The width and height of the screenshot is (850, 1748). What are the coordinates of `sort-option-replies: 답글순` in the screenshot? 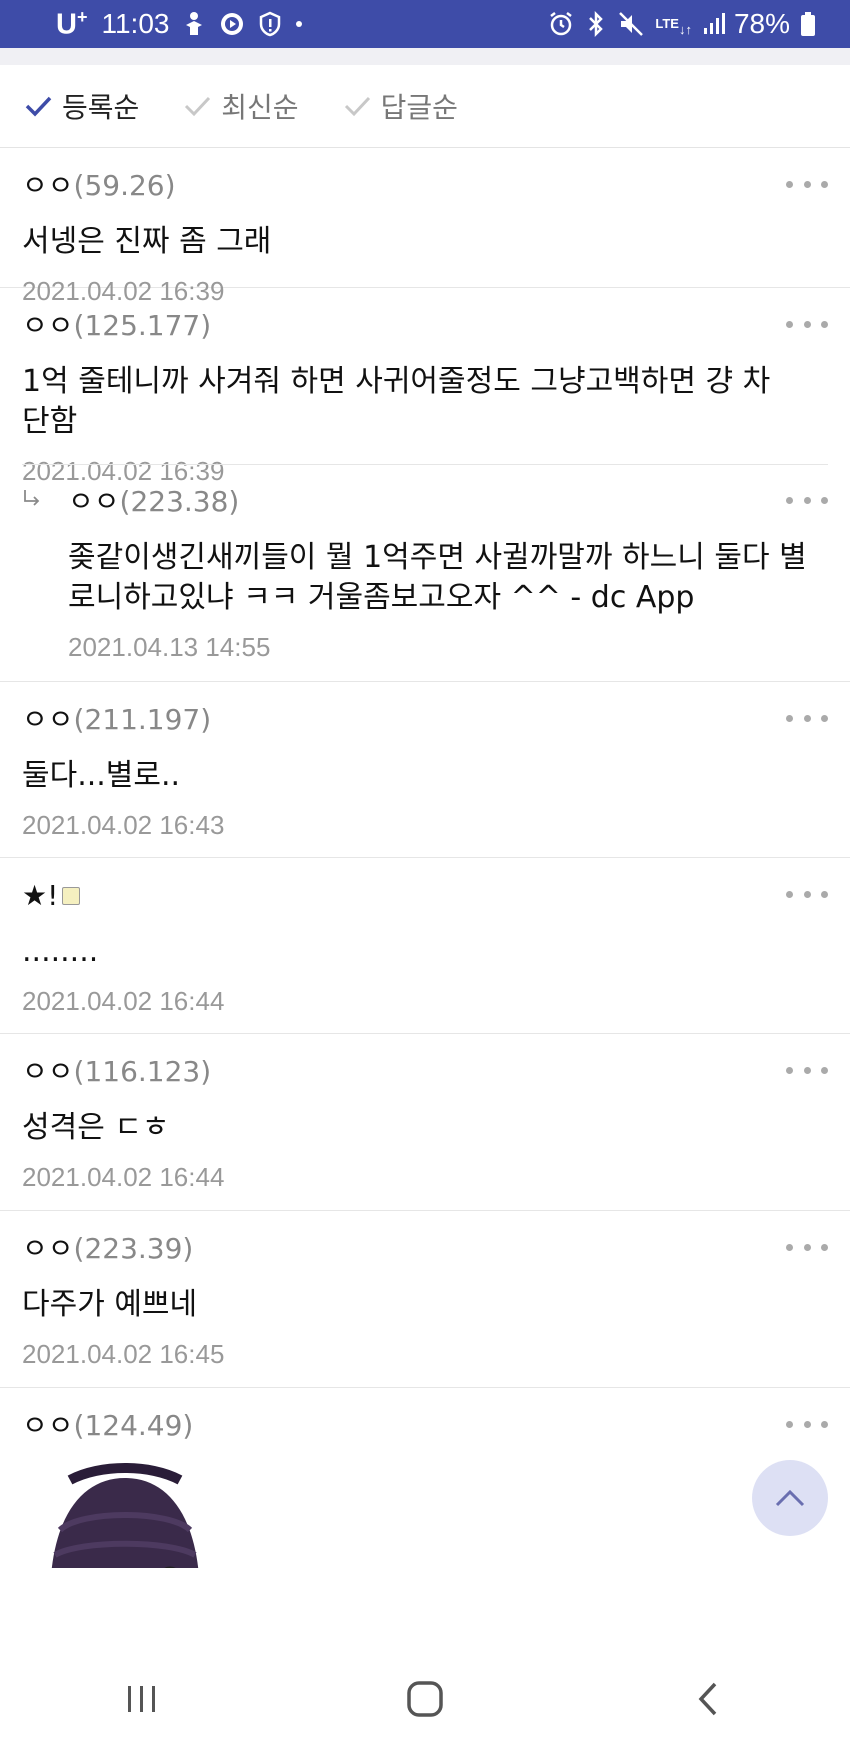 It's located at (399, 106).